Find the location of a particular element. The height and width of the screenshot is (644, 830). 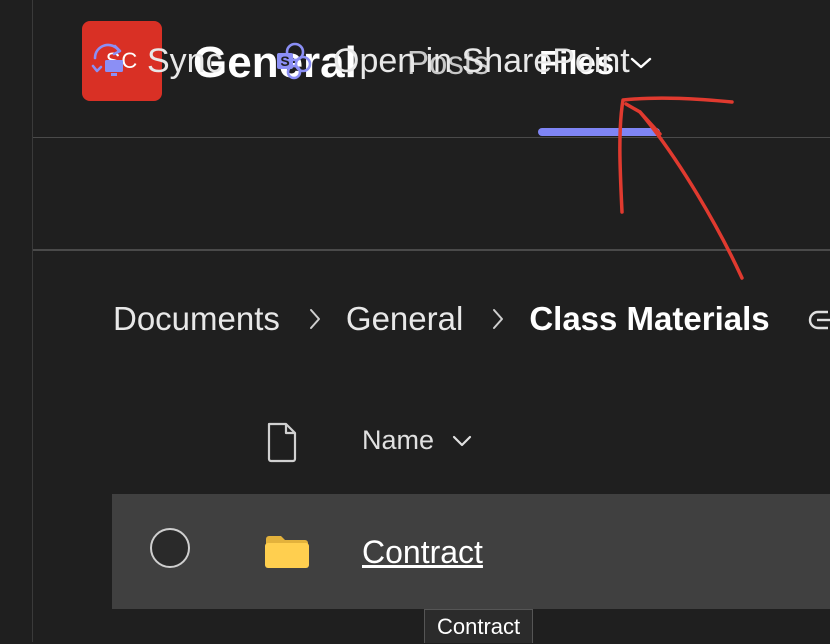

breadcrumb-documents: Documents is located at coordinates (196, 319).